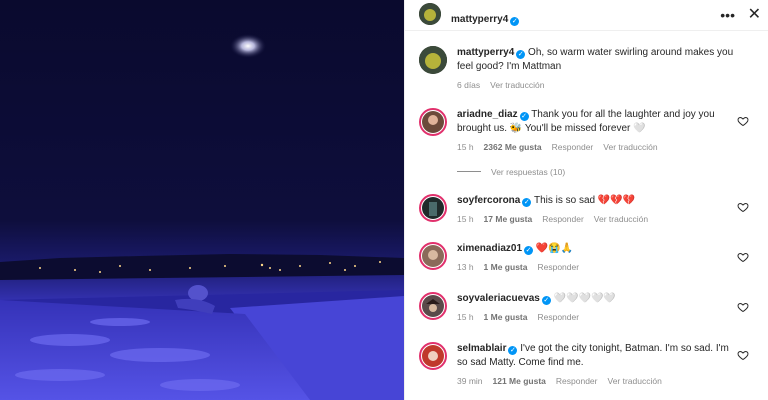  What do you see at coordinates (586, 15) in the screenshot?
I see `post-header: mattyperry4 ✓ ••• ✕` at bounding box center [586, 15].